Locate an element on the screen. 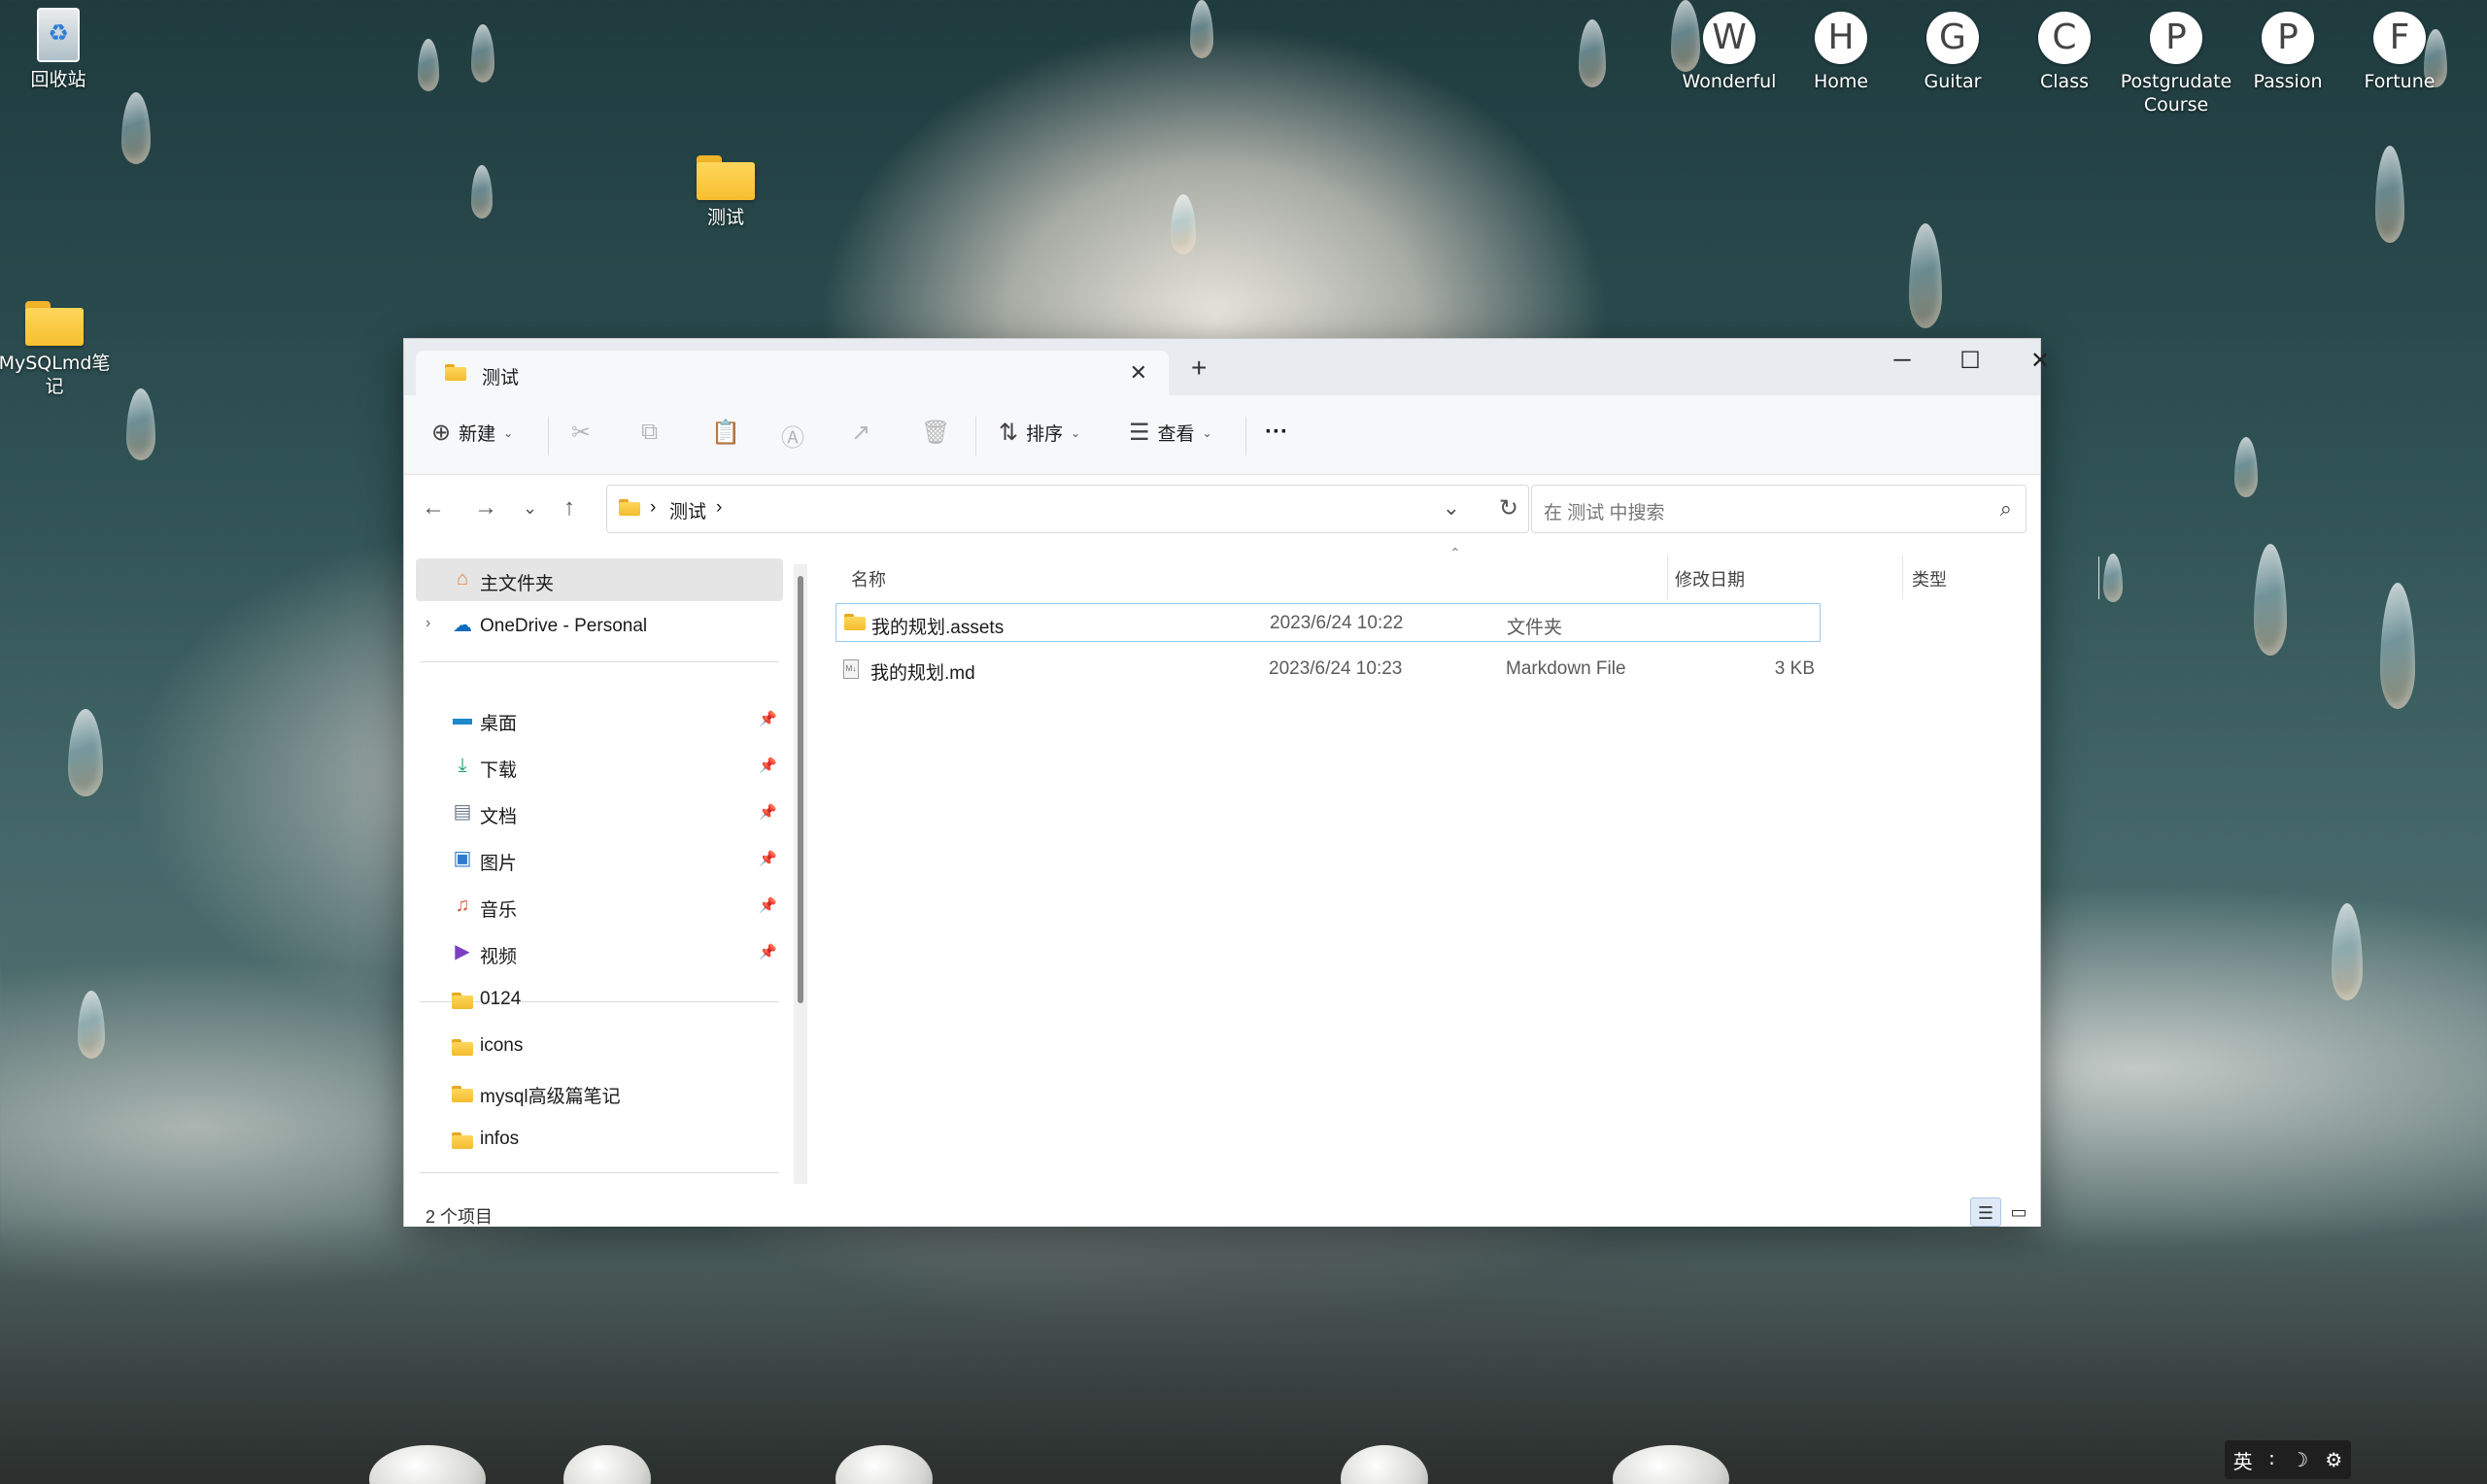 The height and width of the screenshot is (1484, 2487). shortcut-guitar: G Guitar is located at coordinates (1952, 52).